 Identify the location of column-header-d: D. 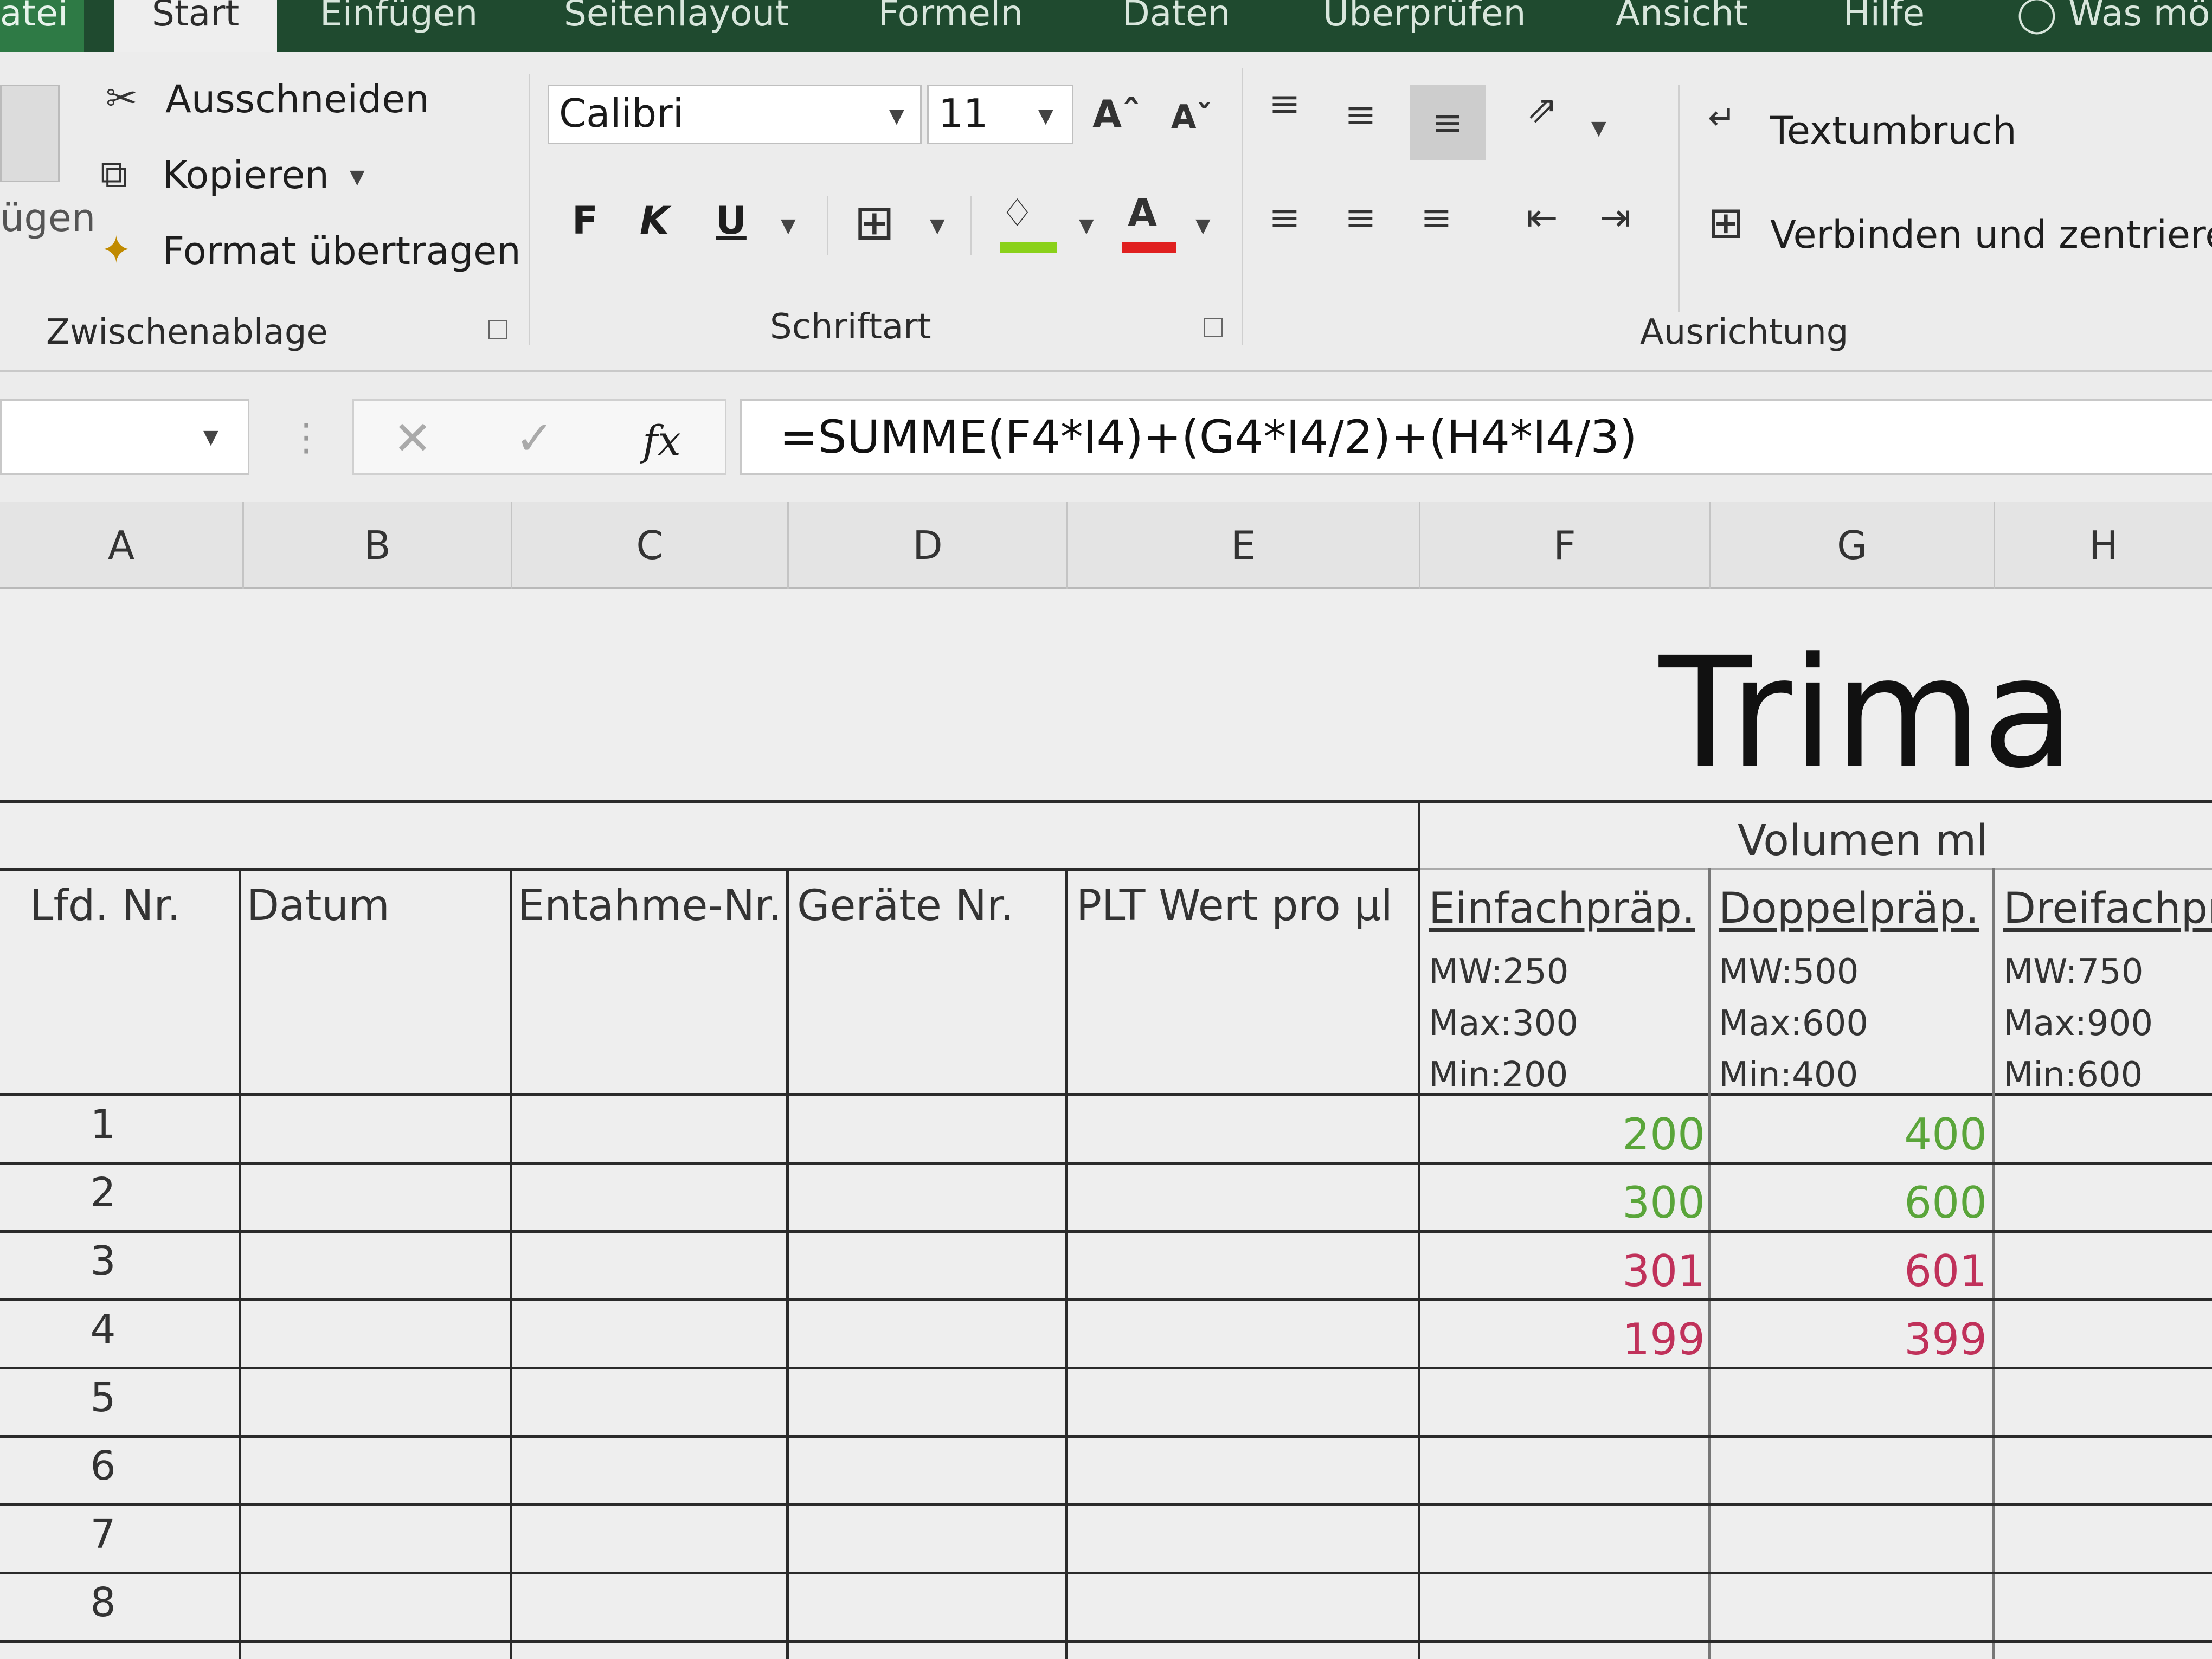
(928, 545).